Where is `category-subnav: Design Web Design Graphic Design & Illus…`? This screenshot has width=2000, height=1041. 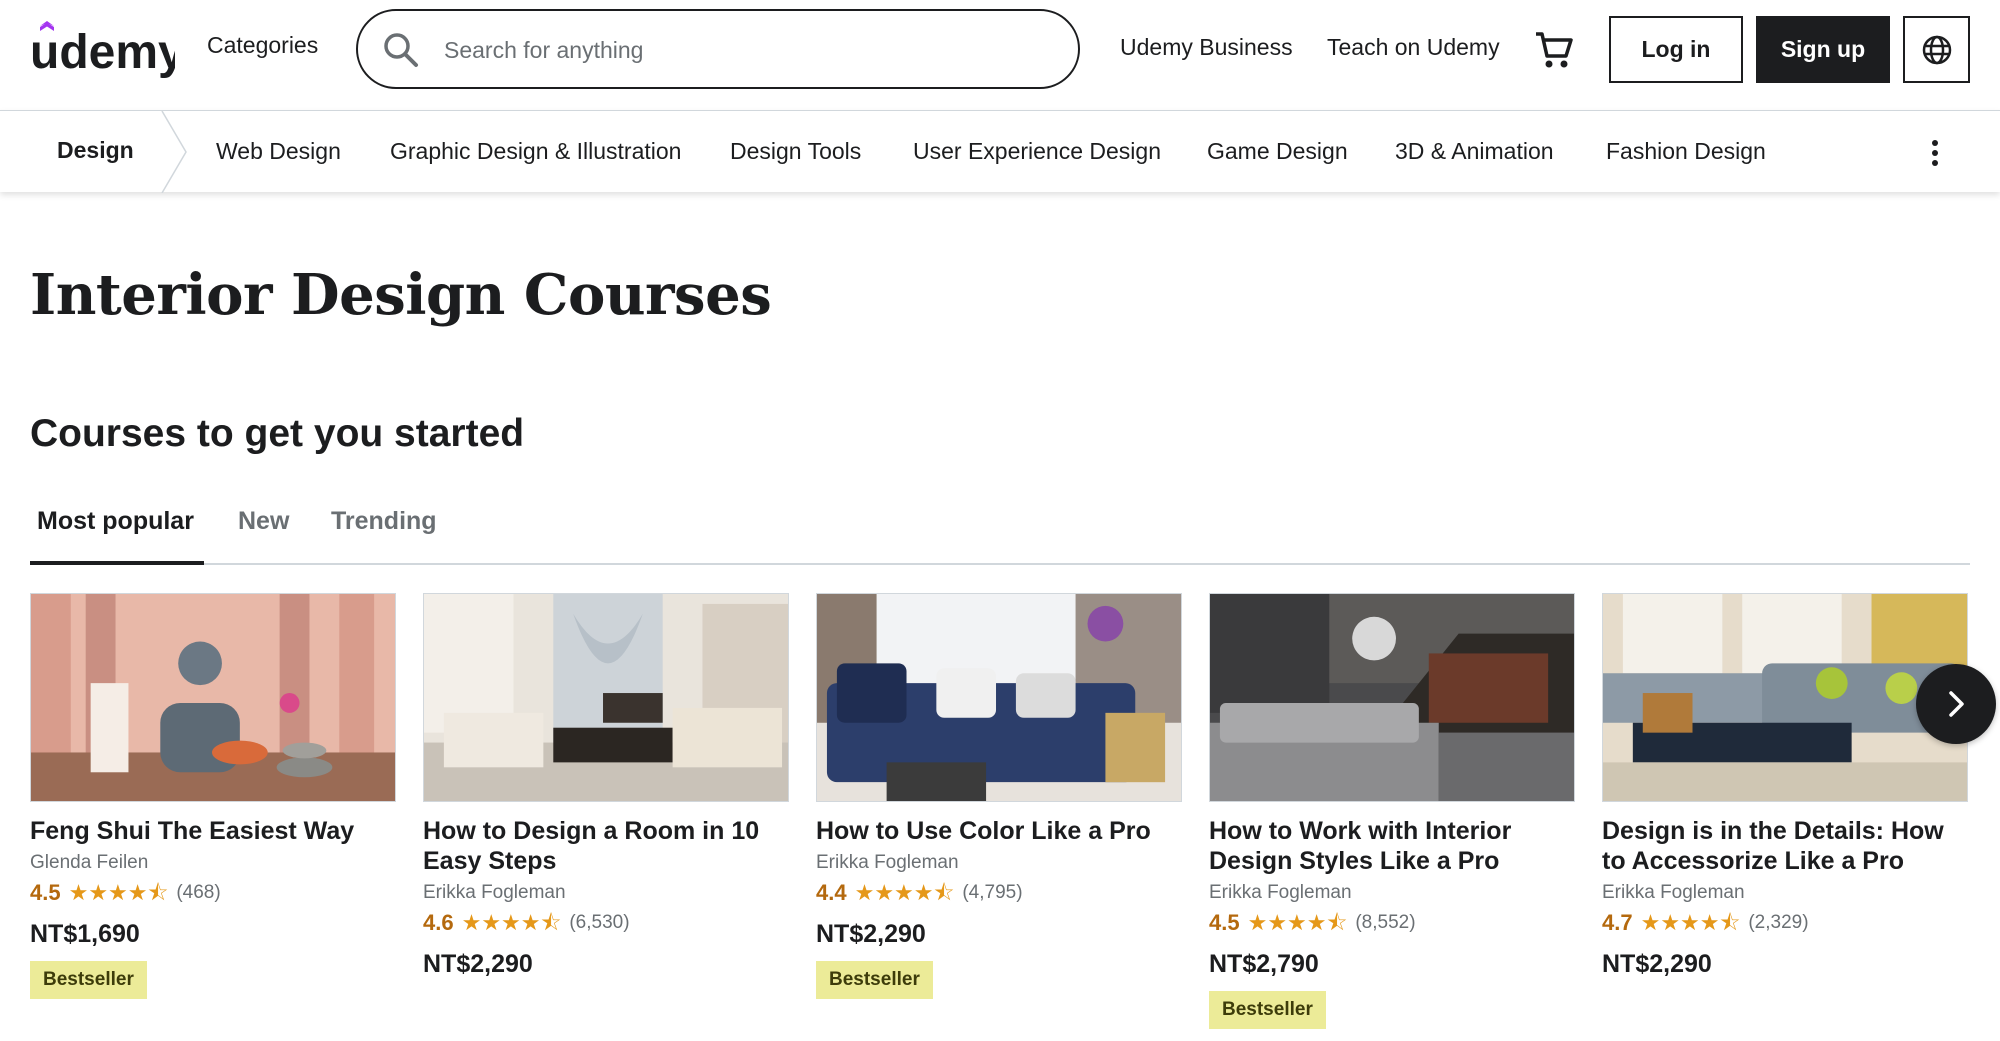 category-subnav: Design Web Design Graphic Design & Illus… is located at coordinates (1000, 151).